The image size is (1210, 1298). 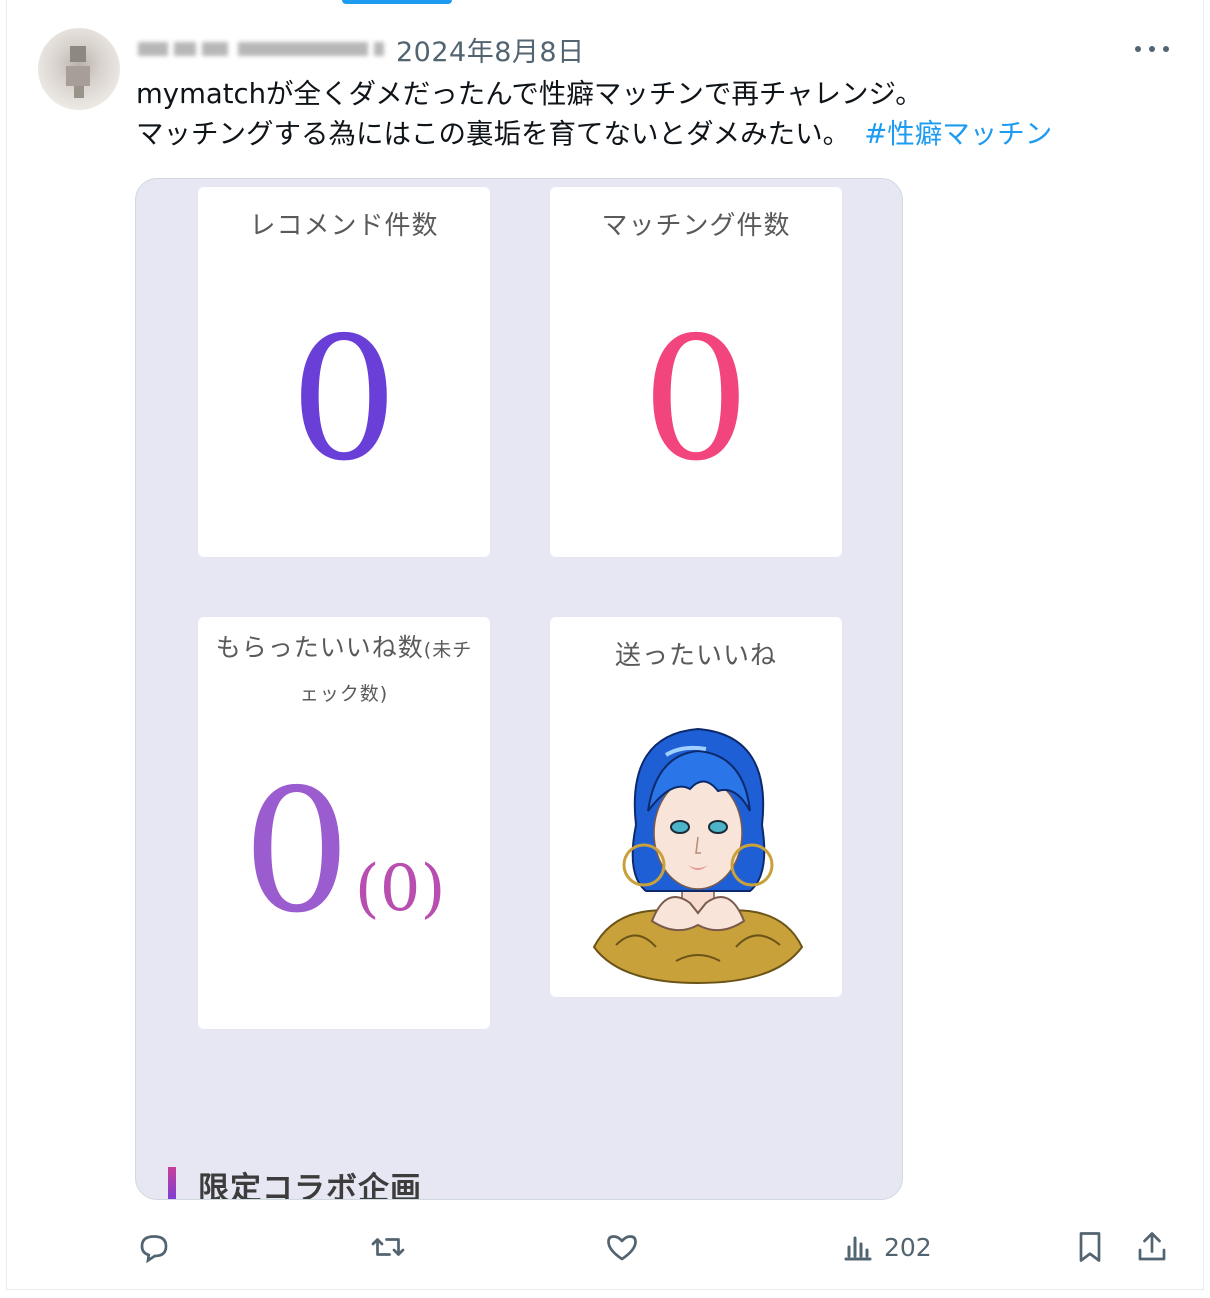 I want to click on sent-likes-label: 送ったいいね, so click(x=695, y=656).